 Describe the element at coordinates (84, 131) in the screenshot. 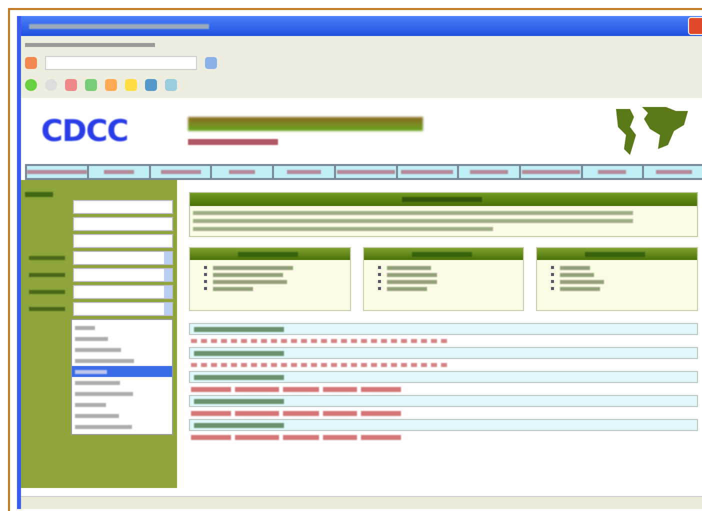

I see `site-logo: CDCC` at that location.